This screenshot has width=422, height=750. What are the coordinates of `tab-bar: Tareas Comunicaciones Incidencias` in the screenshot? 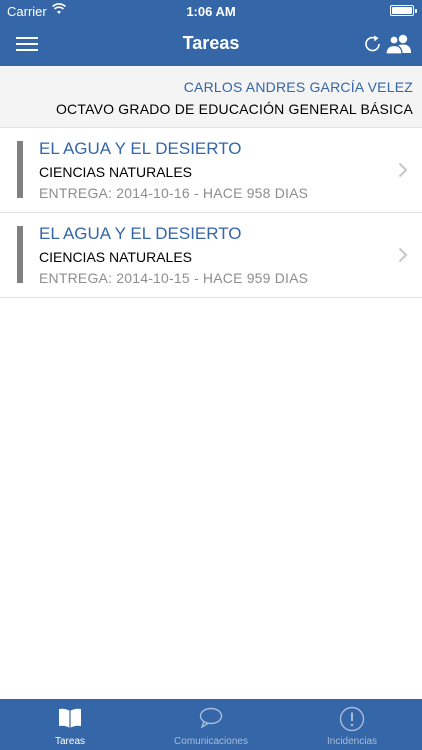 It's located at (211, 724).